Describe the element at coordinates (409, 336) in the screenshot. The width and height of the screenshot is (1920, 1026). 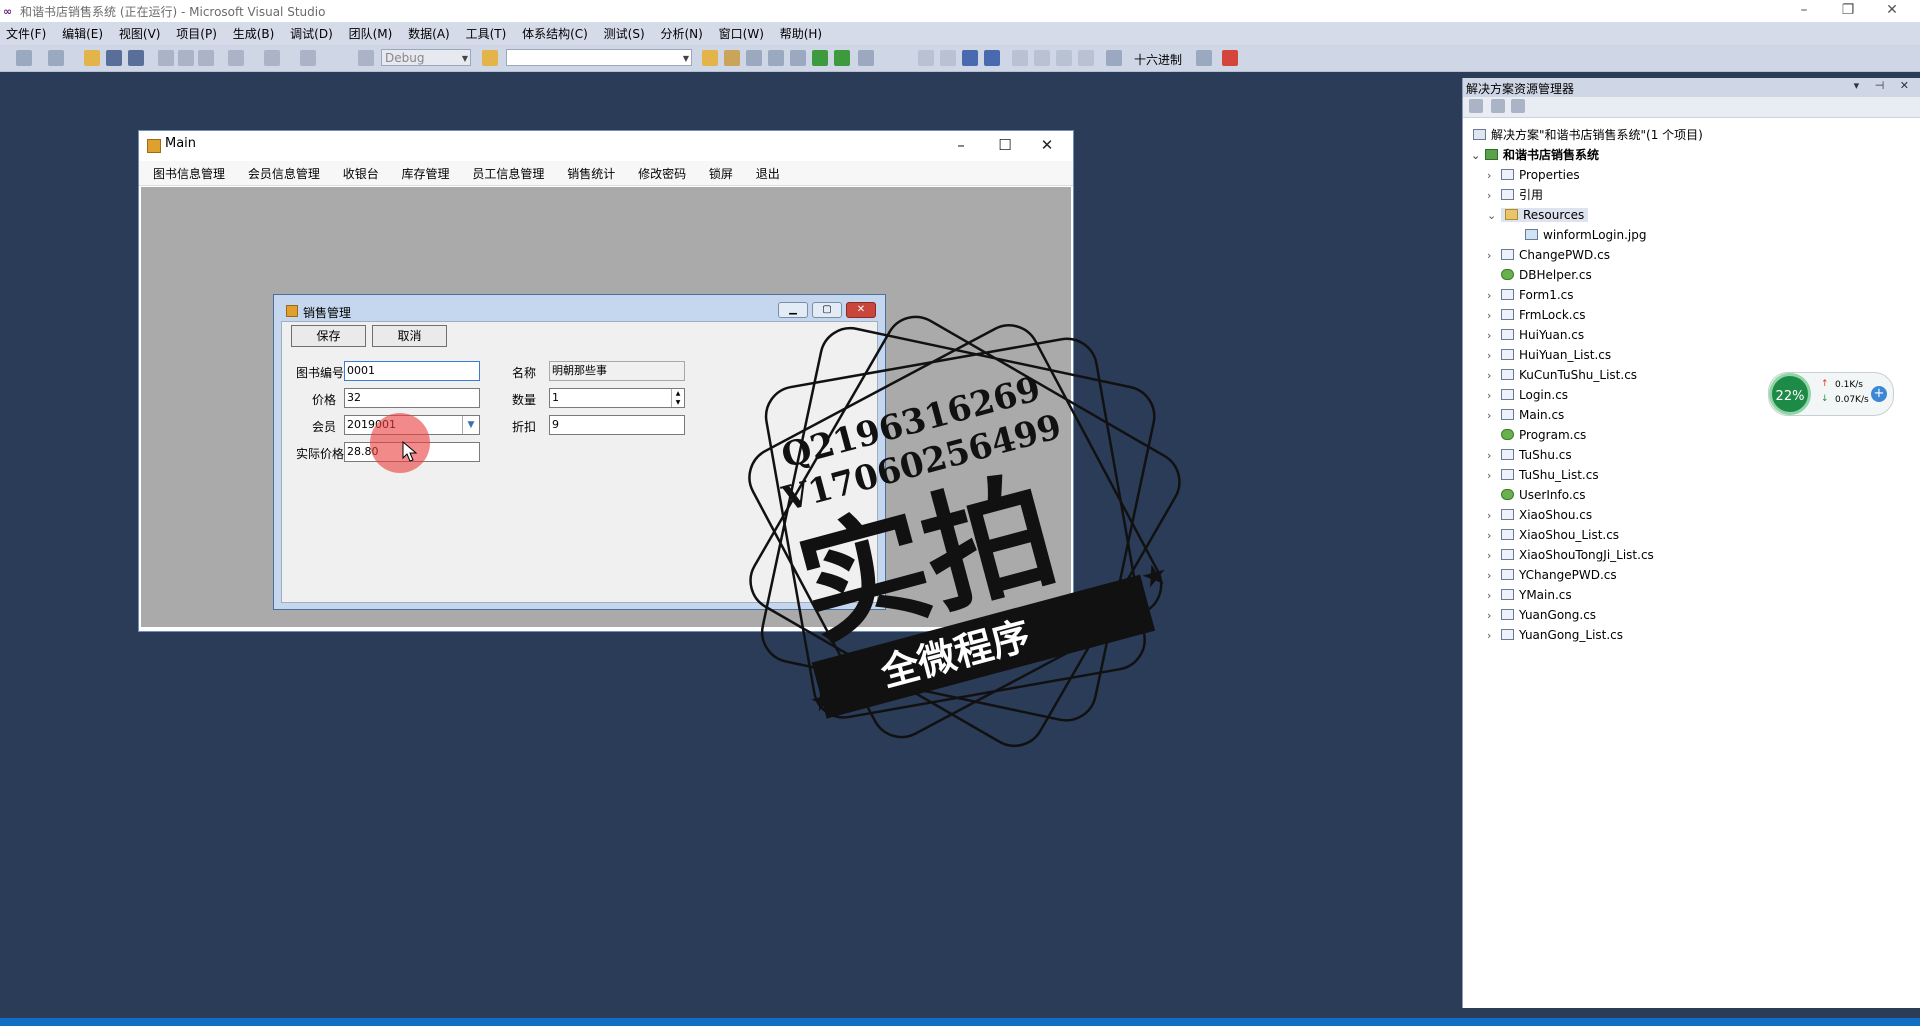
I see `cancel-button: 取消` at that location.